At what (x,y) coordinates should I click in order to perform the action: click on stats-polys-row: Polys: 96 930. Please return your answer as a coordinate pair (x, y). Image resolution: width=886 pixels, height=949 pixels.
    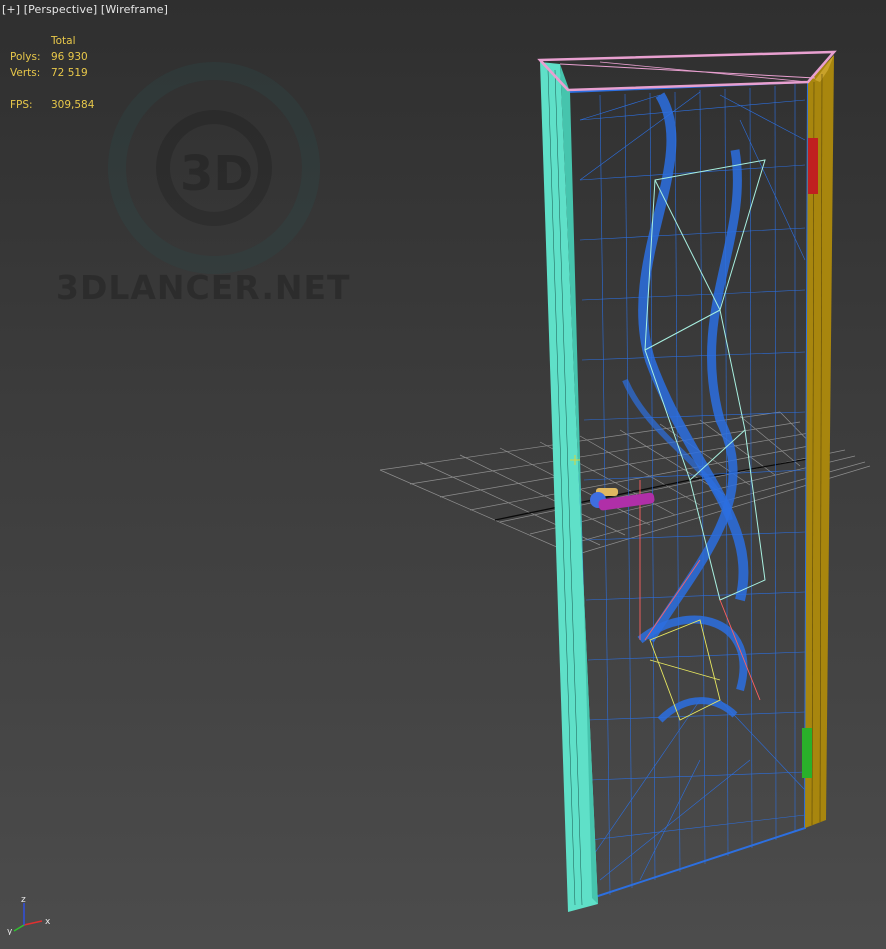
    Looking at the image, I should click on (52, 57).